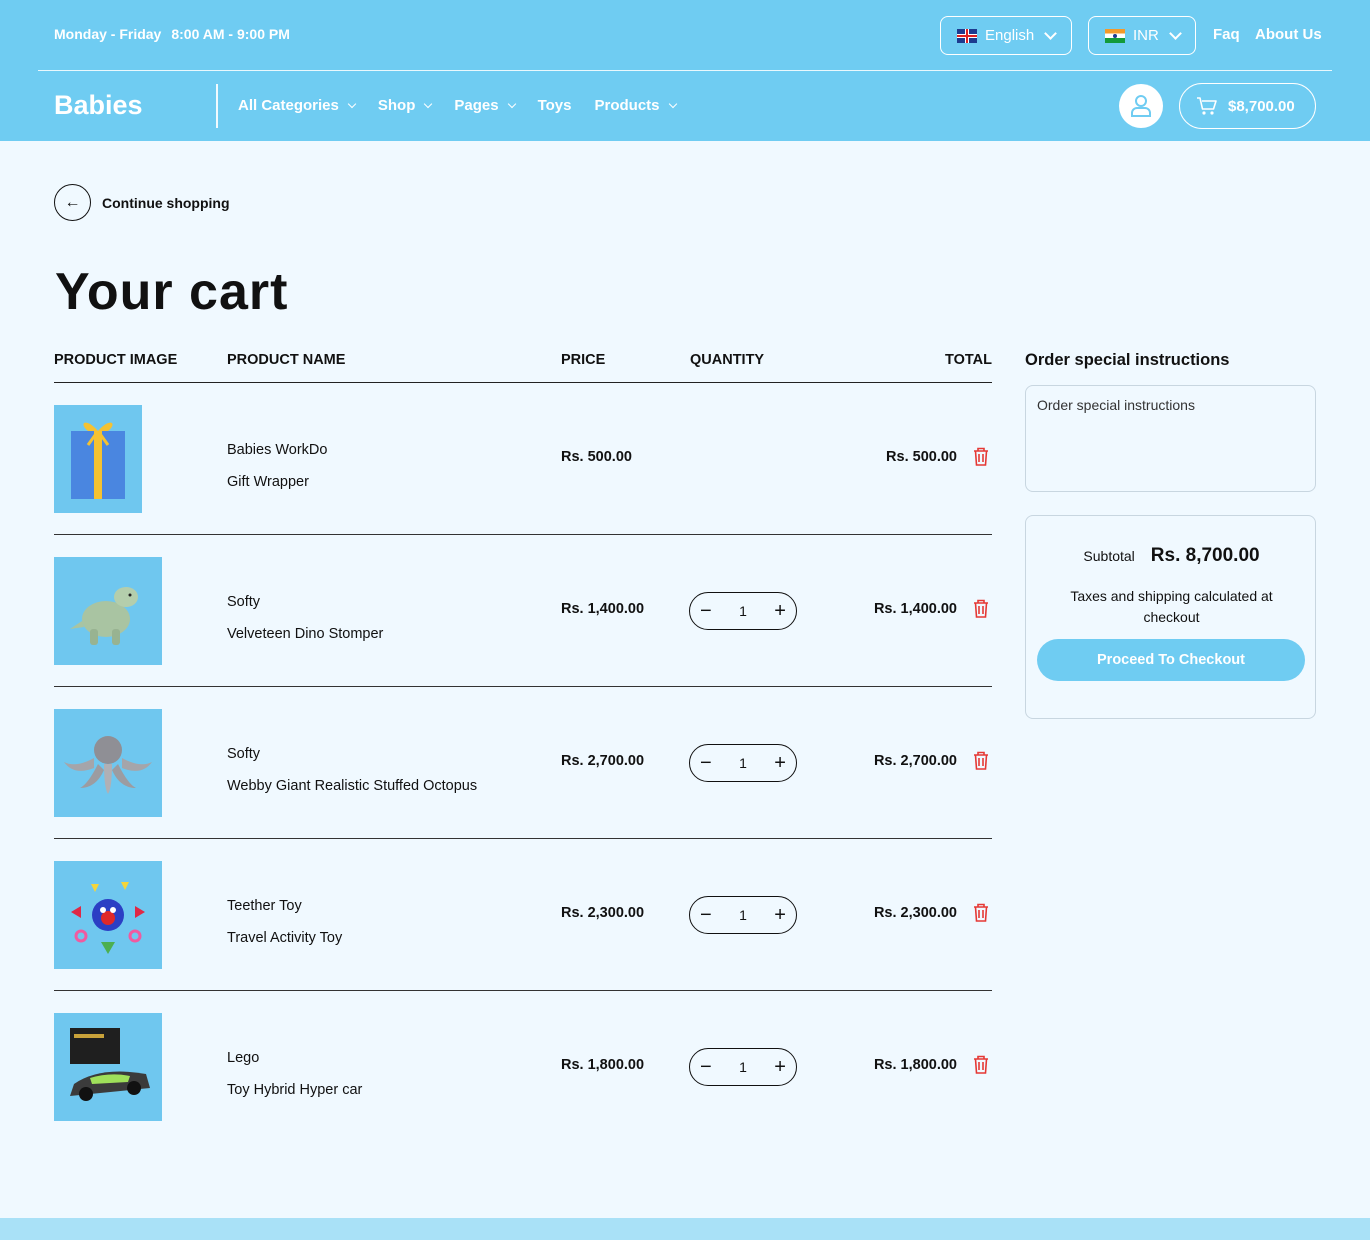  I want to click on uk-flag-icon, so click(967, 35).